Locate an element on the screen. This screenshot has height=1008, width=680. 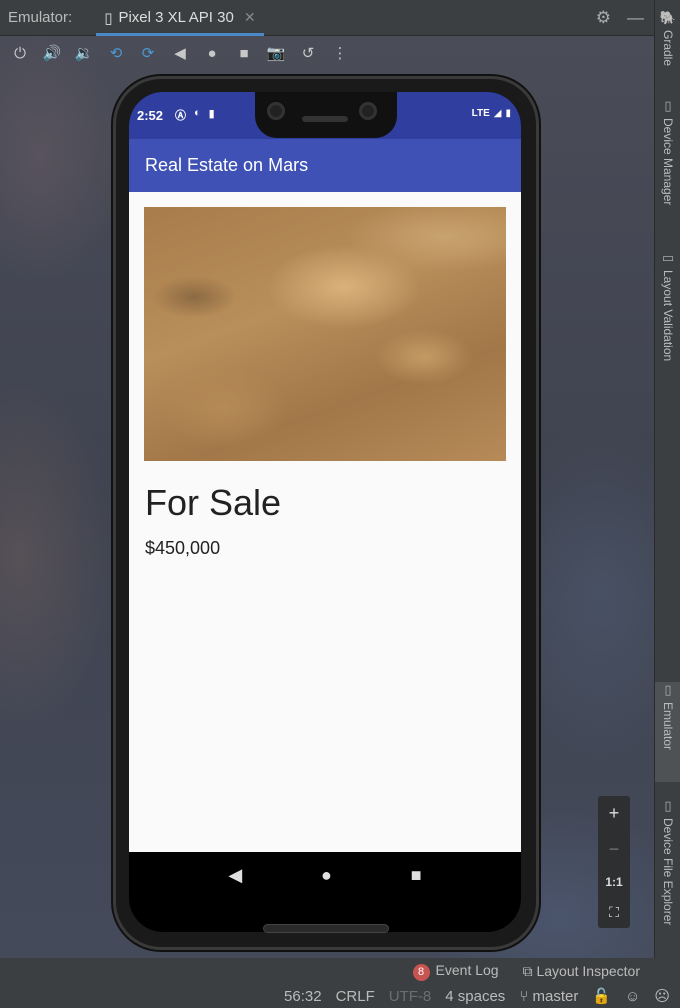
app-bar: Real Estate on Mars is located at coordinates (325, 165).